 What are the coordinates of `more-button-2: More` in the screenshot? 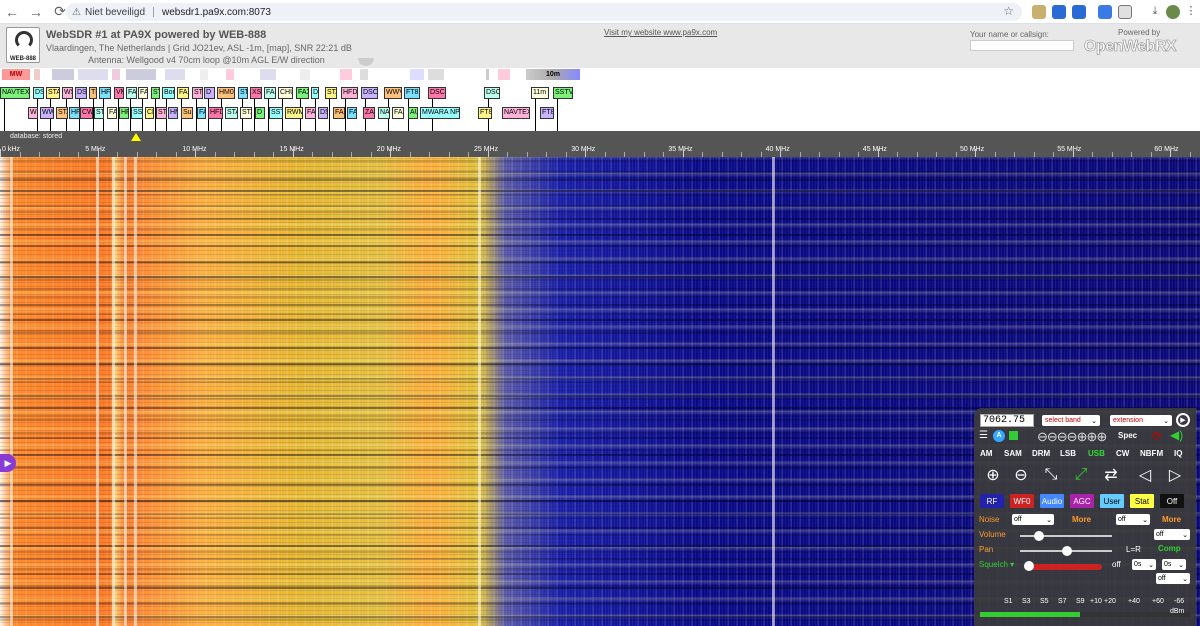 It's located at (1171, 519).